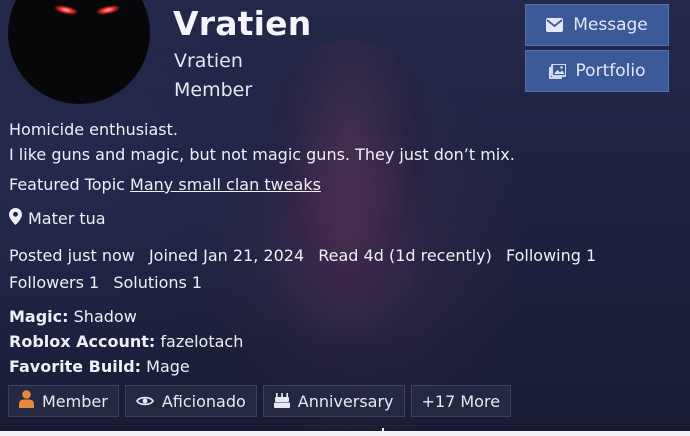  I want to click on bottom-divider, so click(345, 433).